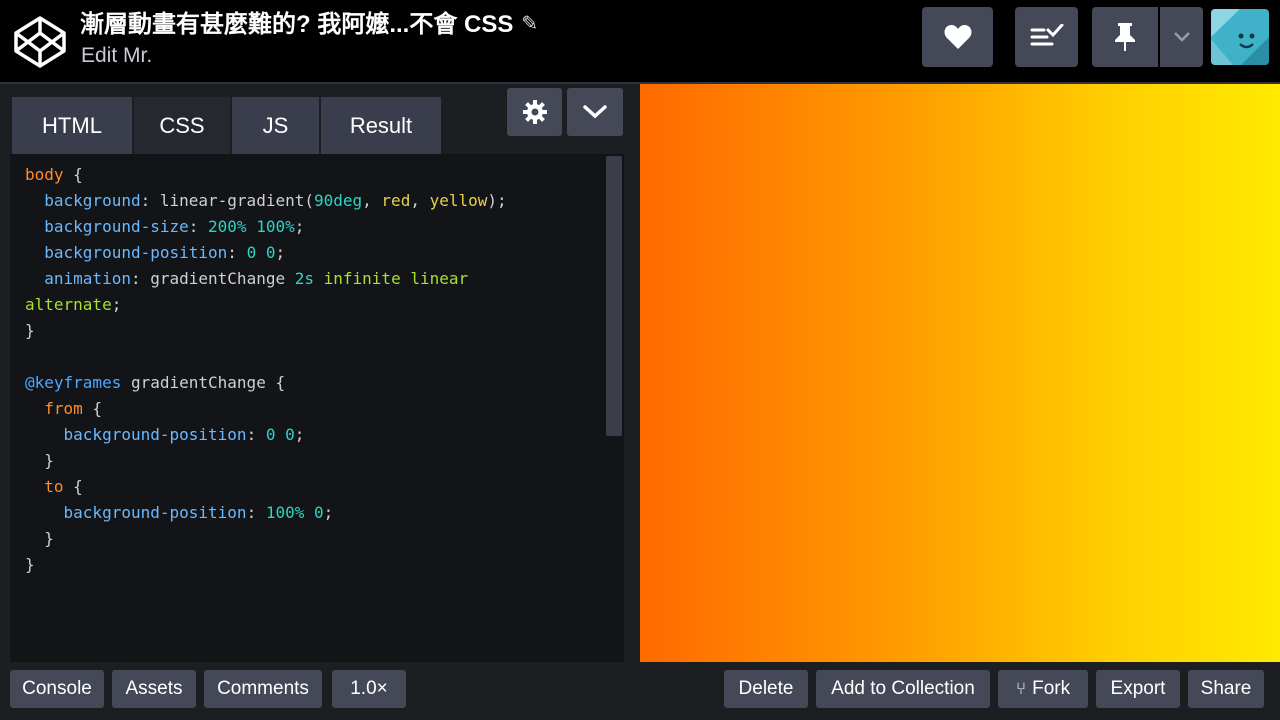 The image size is (1280, 720). I want to click on share-button: Share, so click(1226, 689).